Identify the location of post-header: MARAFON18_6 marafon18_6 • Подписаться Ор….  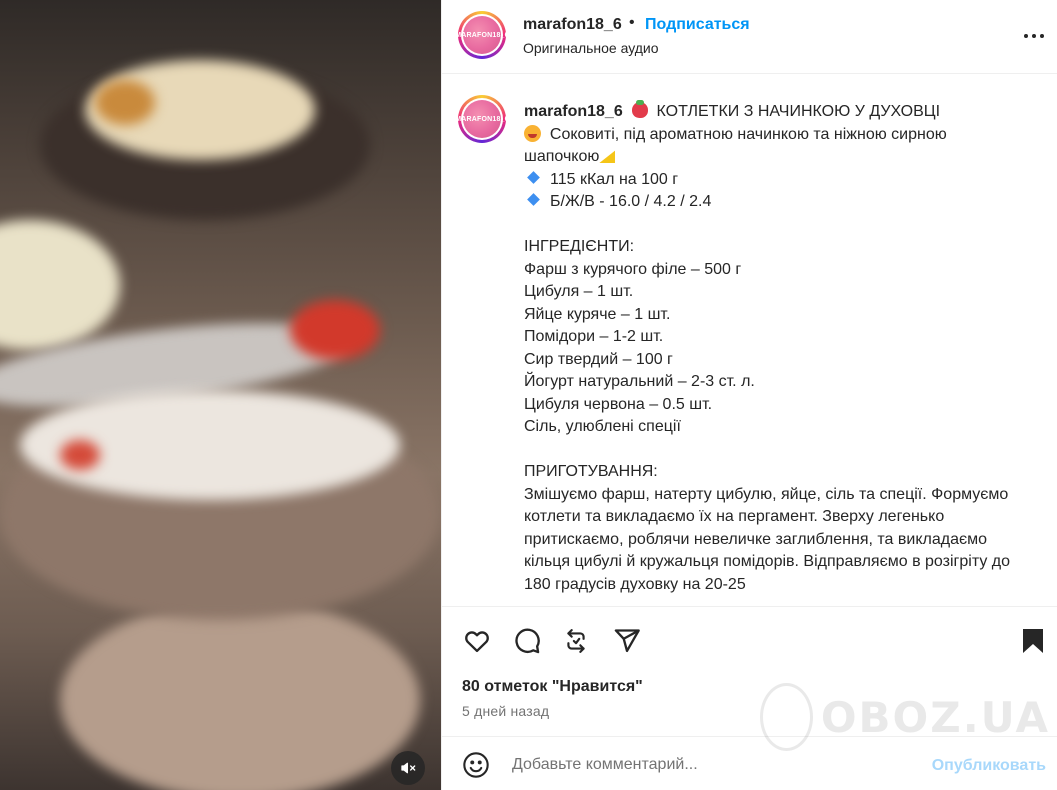
(749, 37).